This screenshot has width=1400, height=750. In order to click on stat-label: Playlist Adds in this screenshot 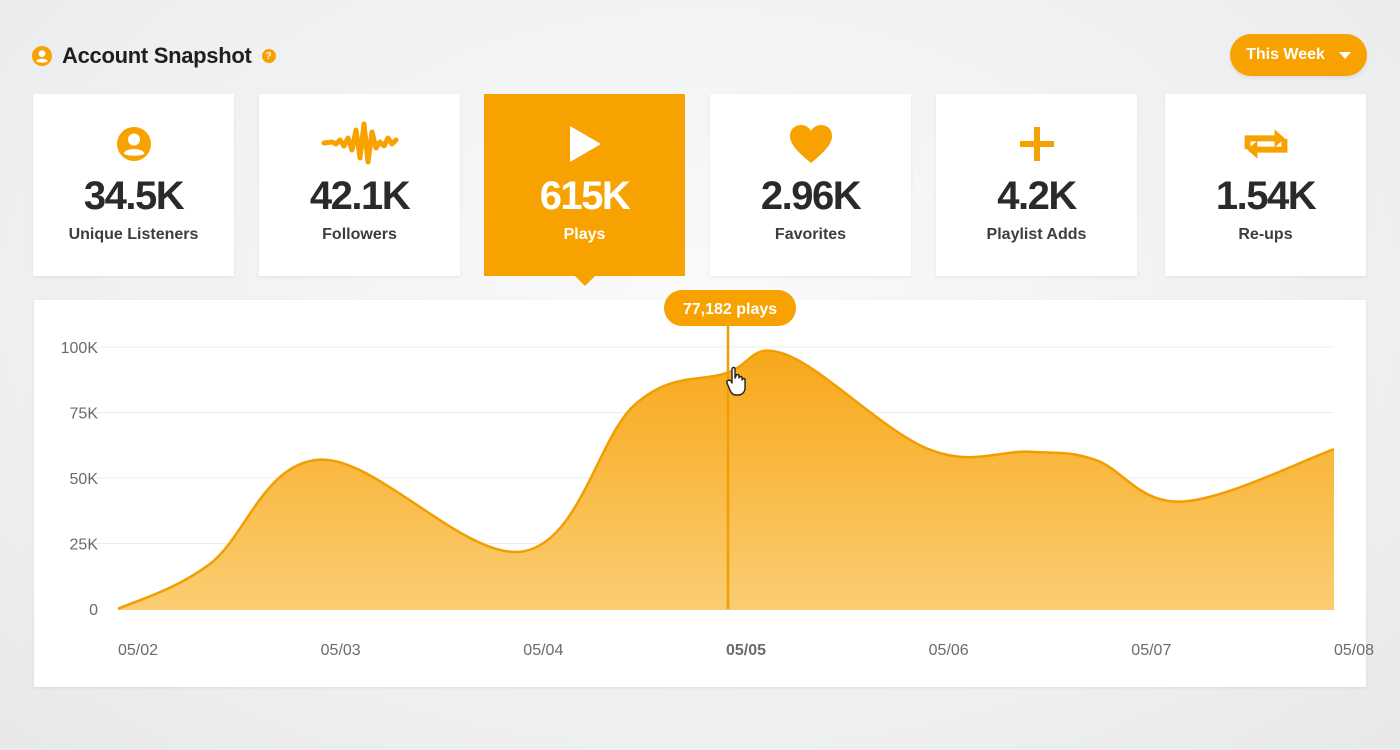, I will do `click(1036, 234)`.